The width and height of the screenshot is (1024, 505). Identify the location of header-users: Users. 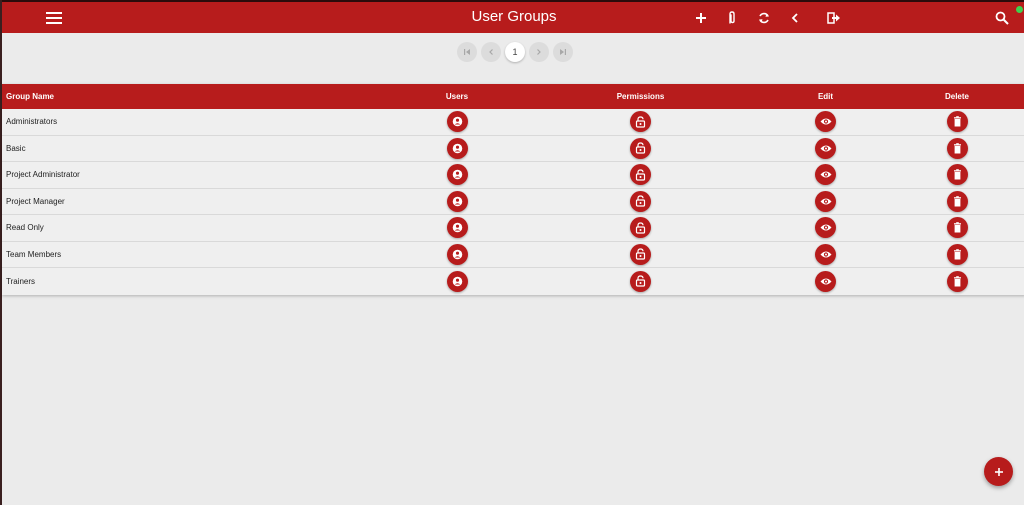
(457, 96).